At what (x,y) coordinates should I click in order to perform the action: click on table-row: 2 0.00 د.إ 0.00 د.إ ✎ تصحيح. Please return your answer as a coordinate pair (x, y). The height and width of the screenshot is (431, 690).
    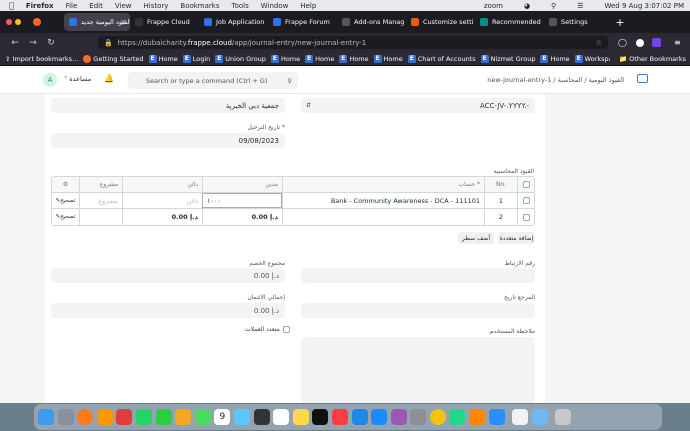
    Looking at the image, I should click on (293, 217).